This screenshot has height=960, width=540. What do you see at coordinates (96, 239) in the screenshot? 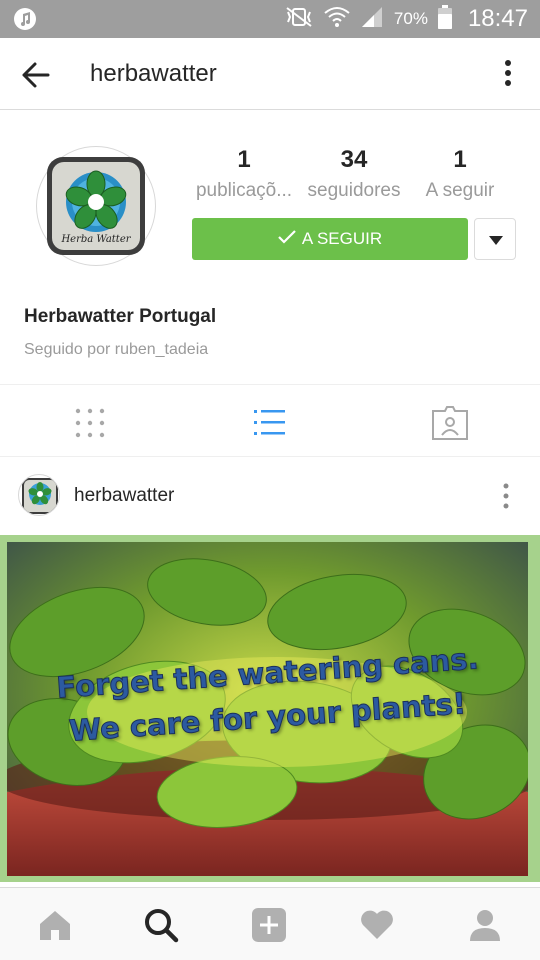
I see `avatar-logo-text: Herba Watter` at bounding box center [96, 239].